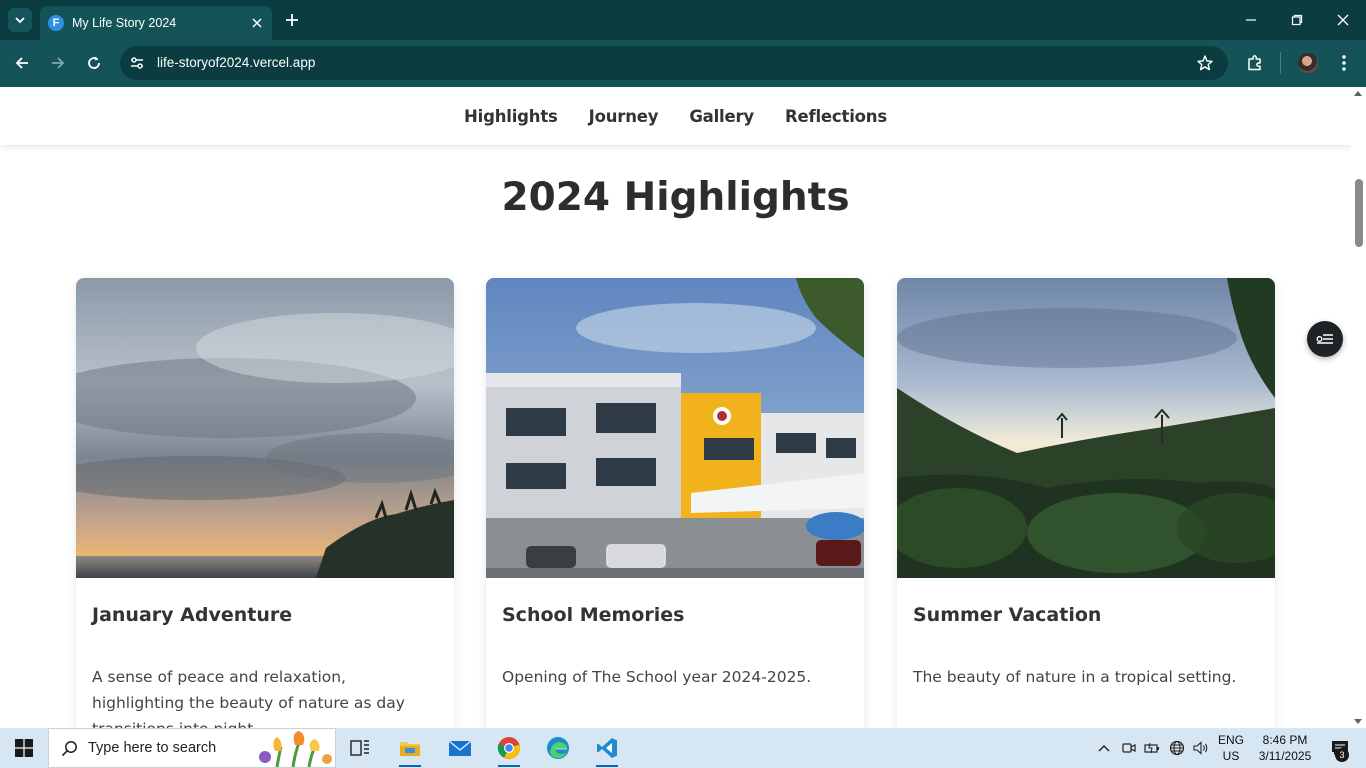 This screenshot has width=1366, height=768. Describe the element at coordinates (192, 615) in the screenshot. I see `card-title: January Adventure` at that location.